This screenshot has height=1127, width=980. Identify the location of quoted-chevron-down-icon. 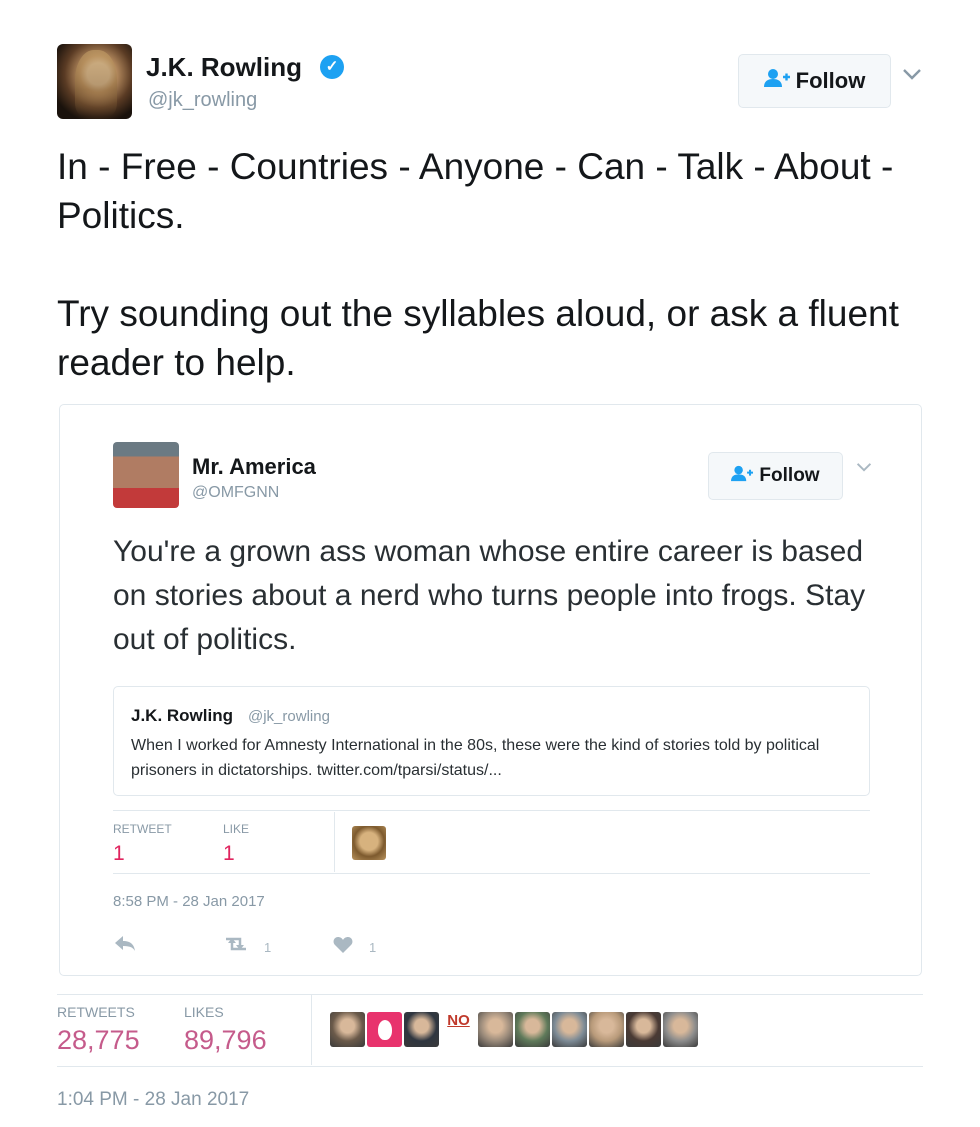
(864, 469).